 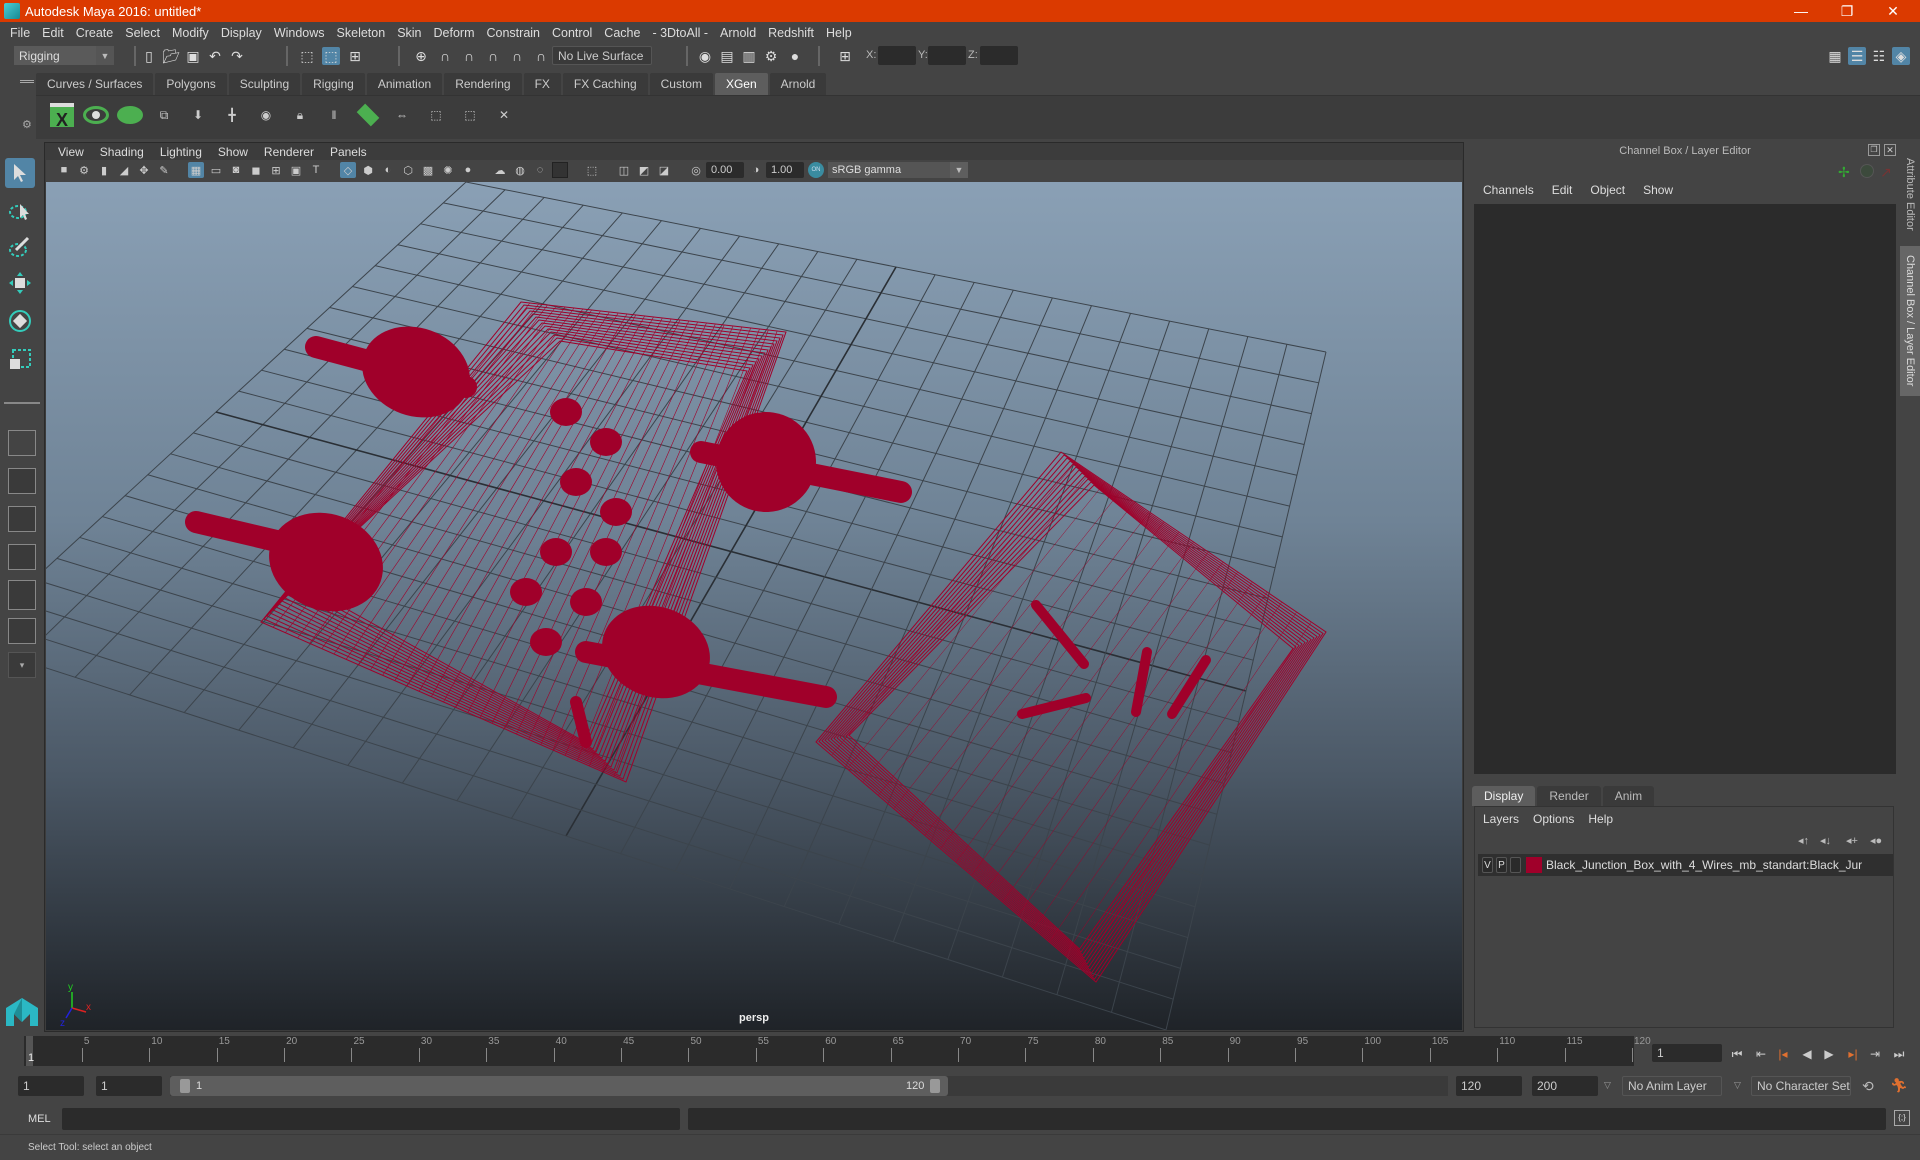 I want to click on lock-guide-icon: 🔒︎, so click(x=300, y=115).